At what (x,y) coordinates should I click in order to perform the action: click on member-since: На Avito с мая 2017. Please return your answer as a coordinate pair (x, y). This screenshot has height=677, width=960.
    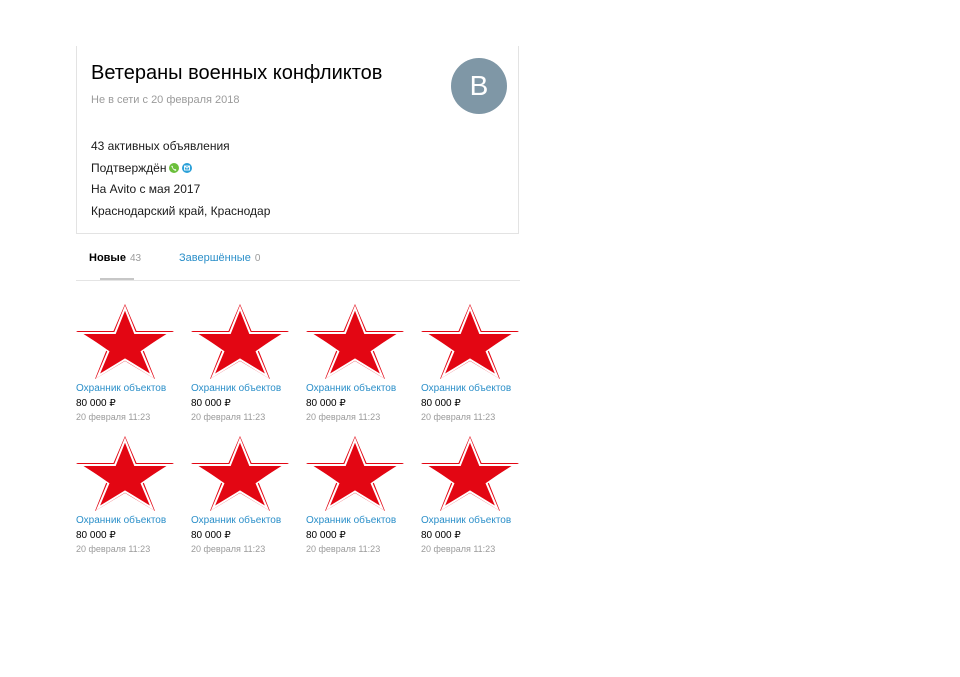
    Looking at the image, I should click on (145, 189).